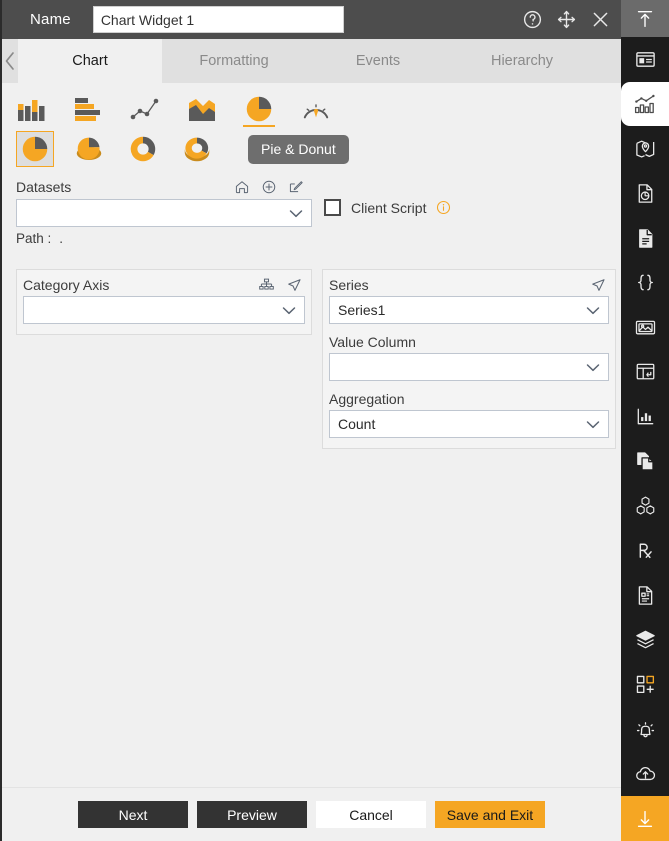 Image resolution: width=669 pixels, height=841 pixels. What do you see at coordinates (645, 461) in the screenshot?
I see `copy-page-icon` at bounding box center [645, 461].